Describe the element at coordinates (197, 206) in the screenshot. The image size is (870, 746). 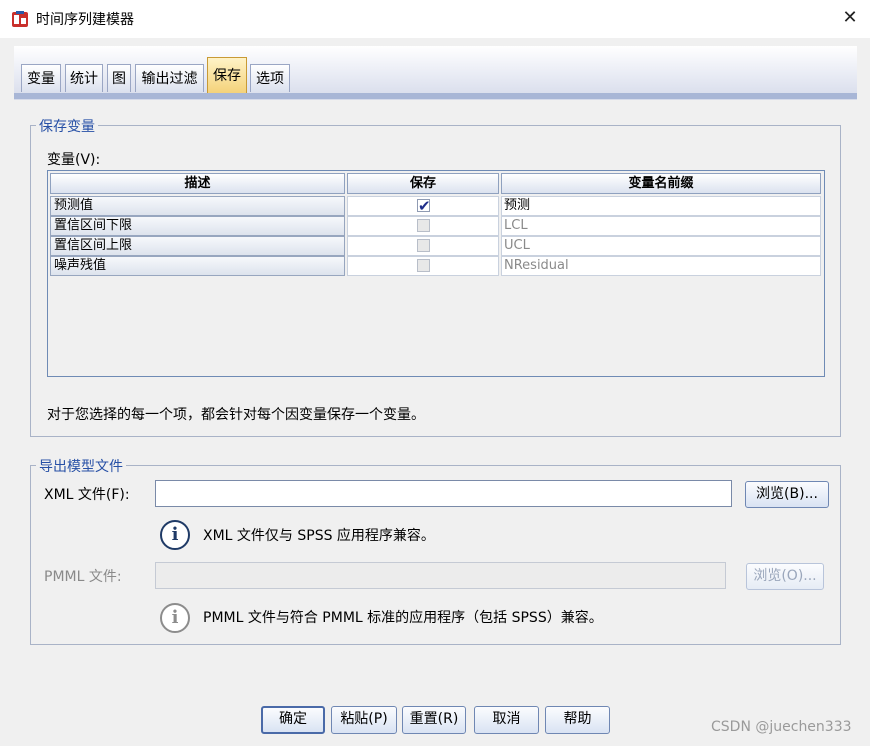
I see `row-description: 预测值` at that location.